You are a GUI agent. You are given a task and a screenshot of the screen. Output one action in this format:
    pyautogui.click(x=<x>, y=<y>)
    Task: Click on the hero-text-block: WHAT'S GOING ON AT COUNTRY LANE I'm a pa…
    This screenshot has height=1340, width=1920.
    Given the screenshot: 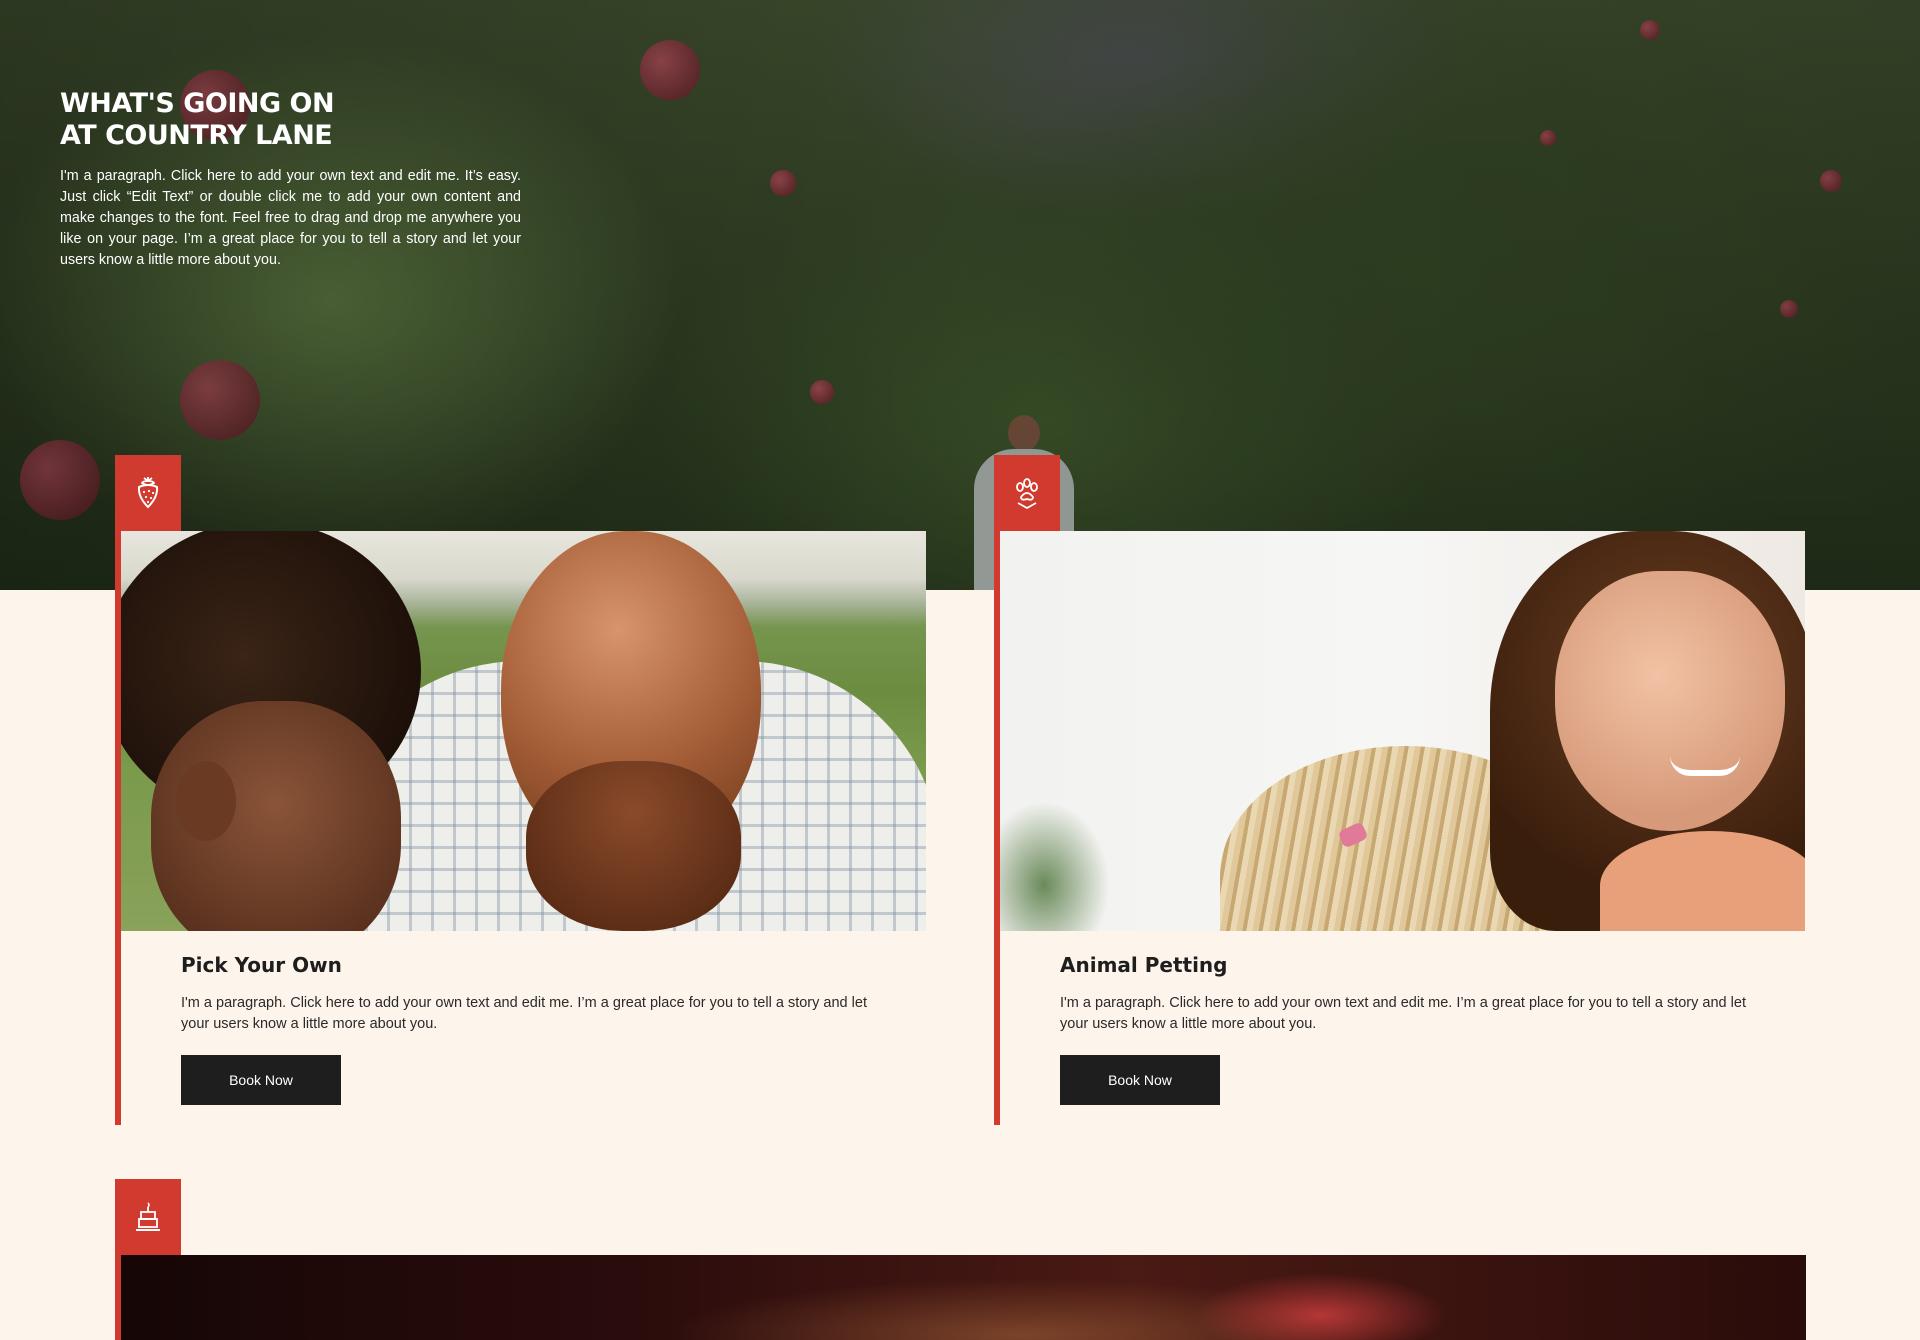 What is the action you would take?
    pyautogui.click(x=290, y=179)
    